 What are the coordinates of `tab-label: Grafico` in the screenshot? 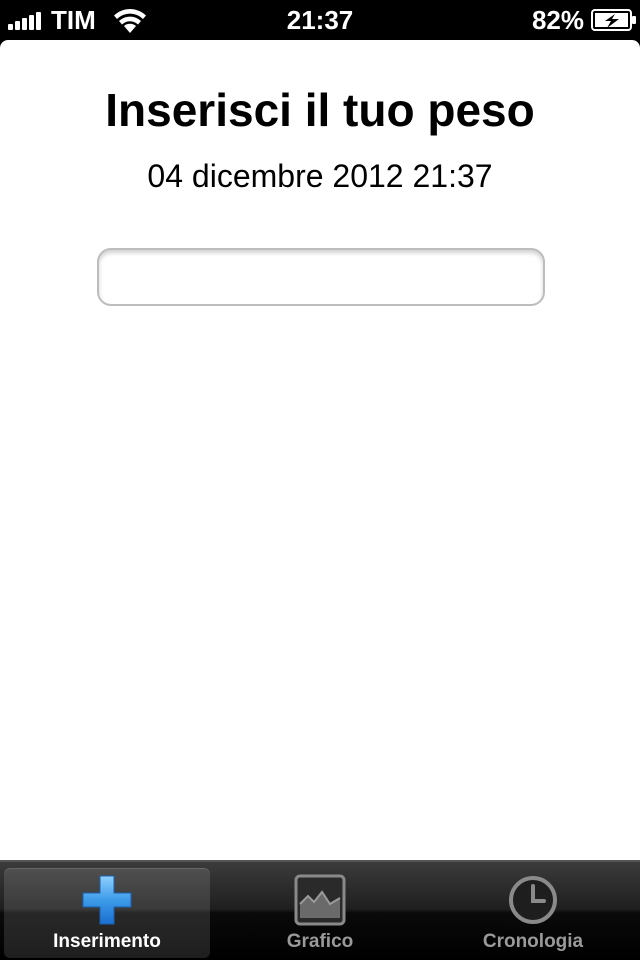 It's located at (320, 941).